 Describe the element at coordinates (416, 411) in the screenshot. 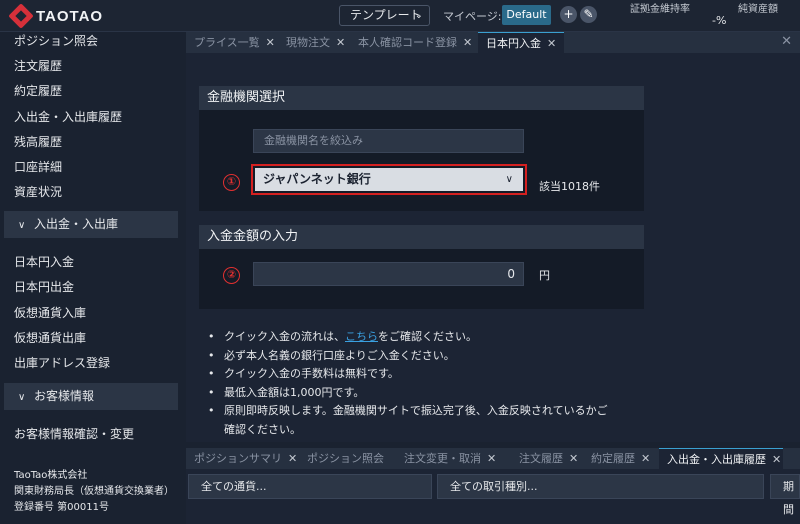

I see `note-5-line-1: 原則即時反映します。金融機関サイトで振込完了後、入金反映されているかご` at that location.